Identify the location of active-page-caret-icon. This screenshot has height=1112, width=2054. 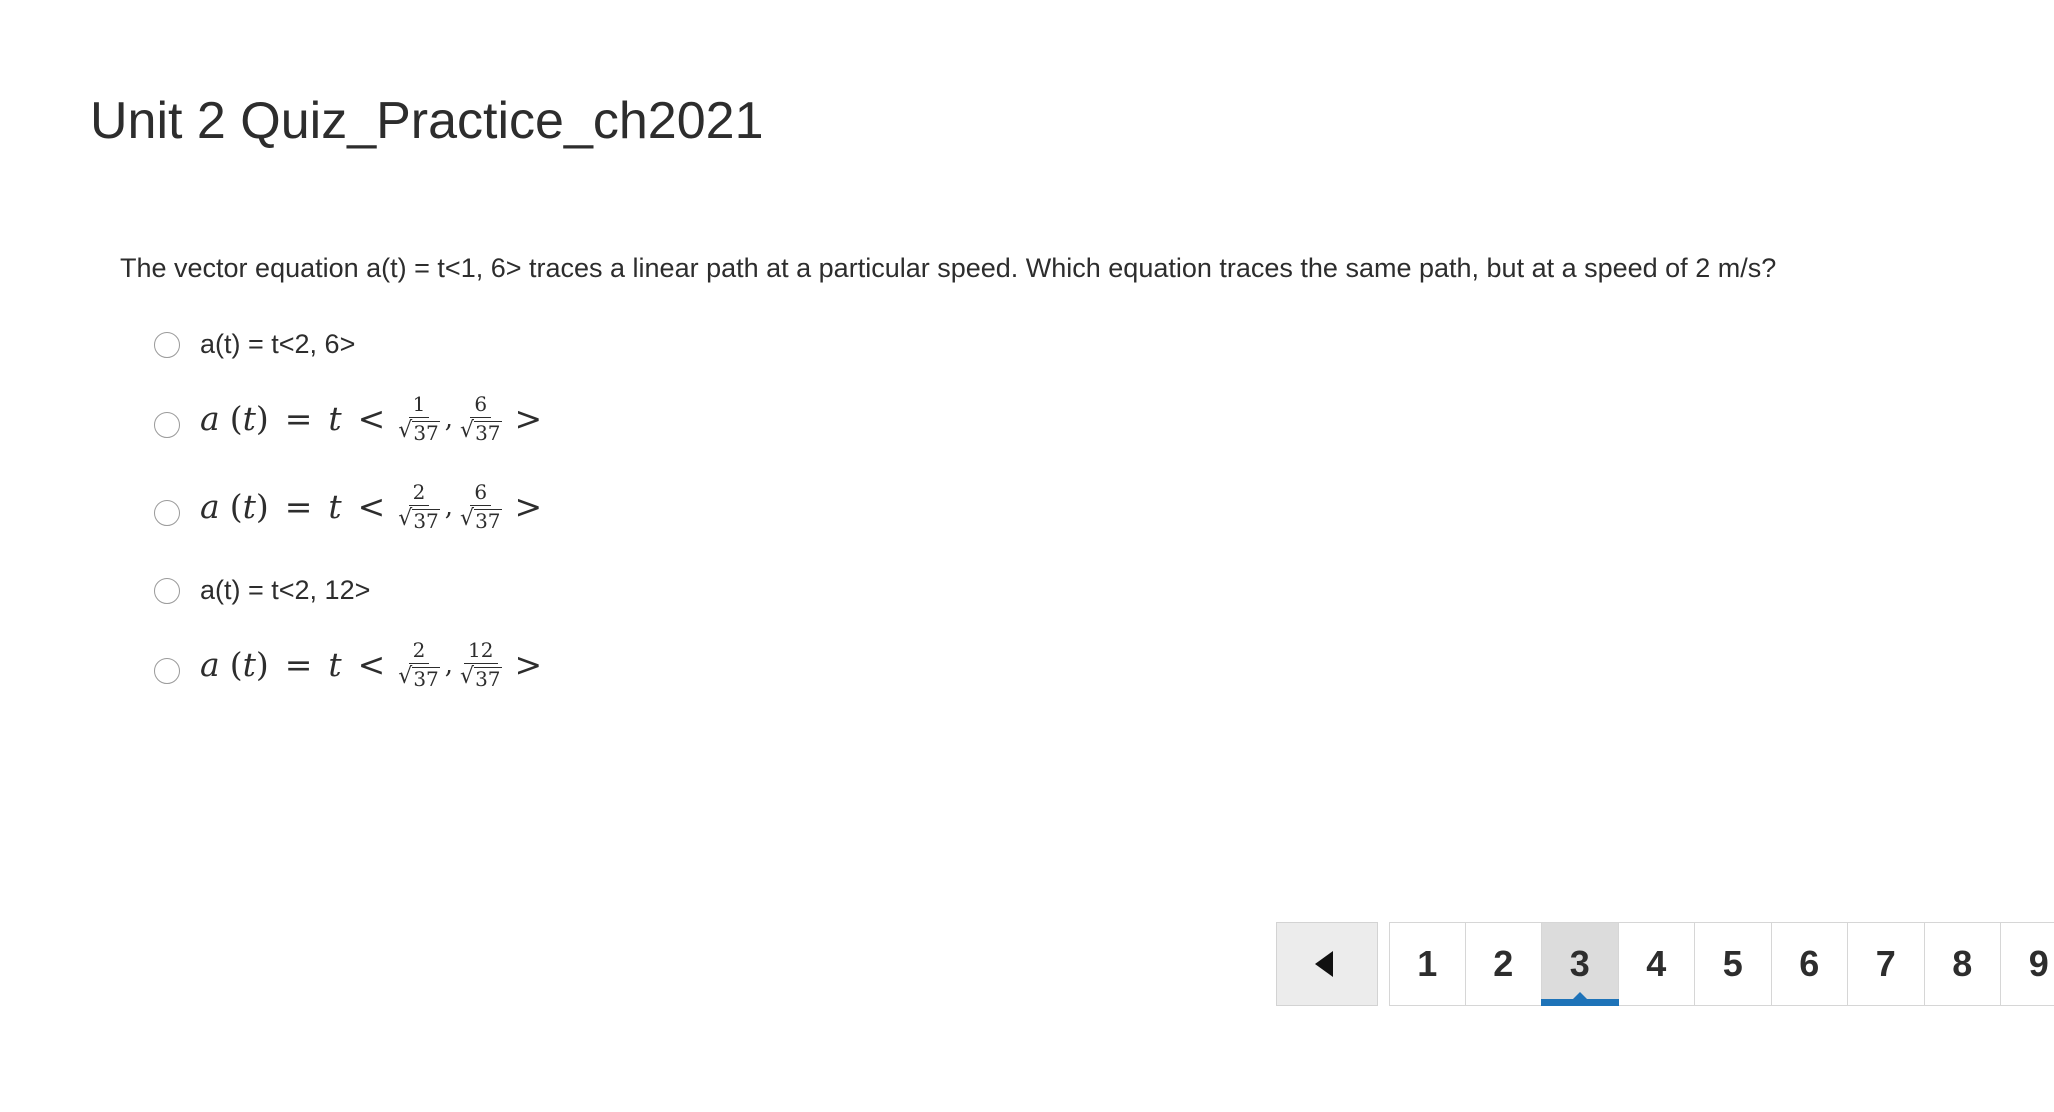
(1579, 996).